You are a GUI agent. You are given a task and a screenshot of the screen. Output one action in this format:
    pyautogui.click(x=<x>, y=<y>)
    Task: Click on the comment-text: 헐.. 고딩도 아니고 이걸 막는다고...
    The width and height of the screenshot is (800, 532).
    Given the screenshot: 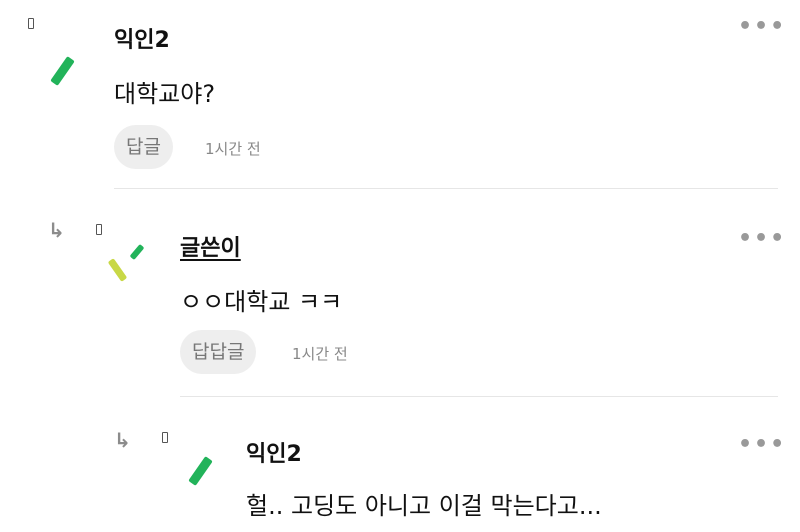 What is the action you would take?
    pyautogui.click(x=424, y=506)
    